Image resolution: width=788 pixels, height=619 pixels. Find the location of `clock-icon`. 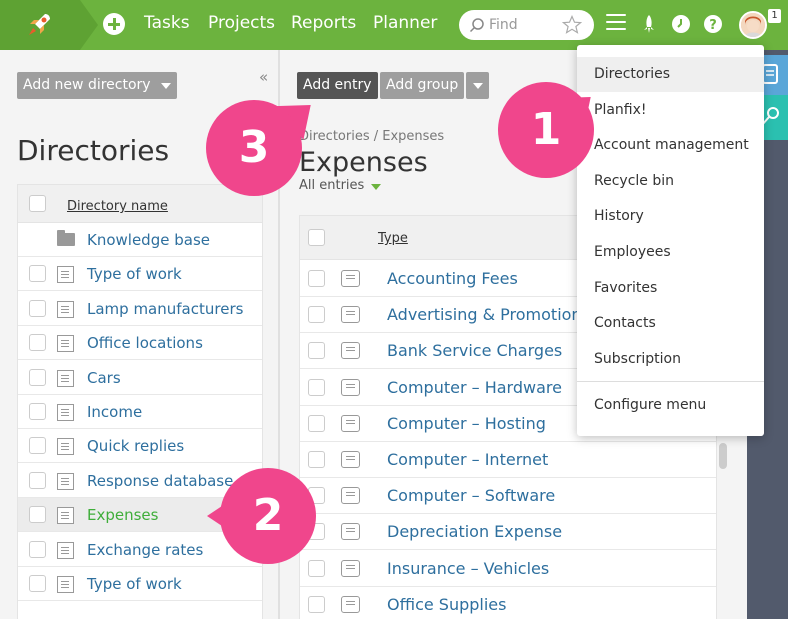

clock-icon is located at coordinates (681, 24).